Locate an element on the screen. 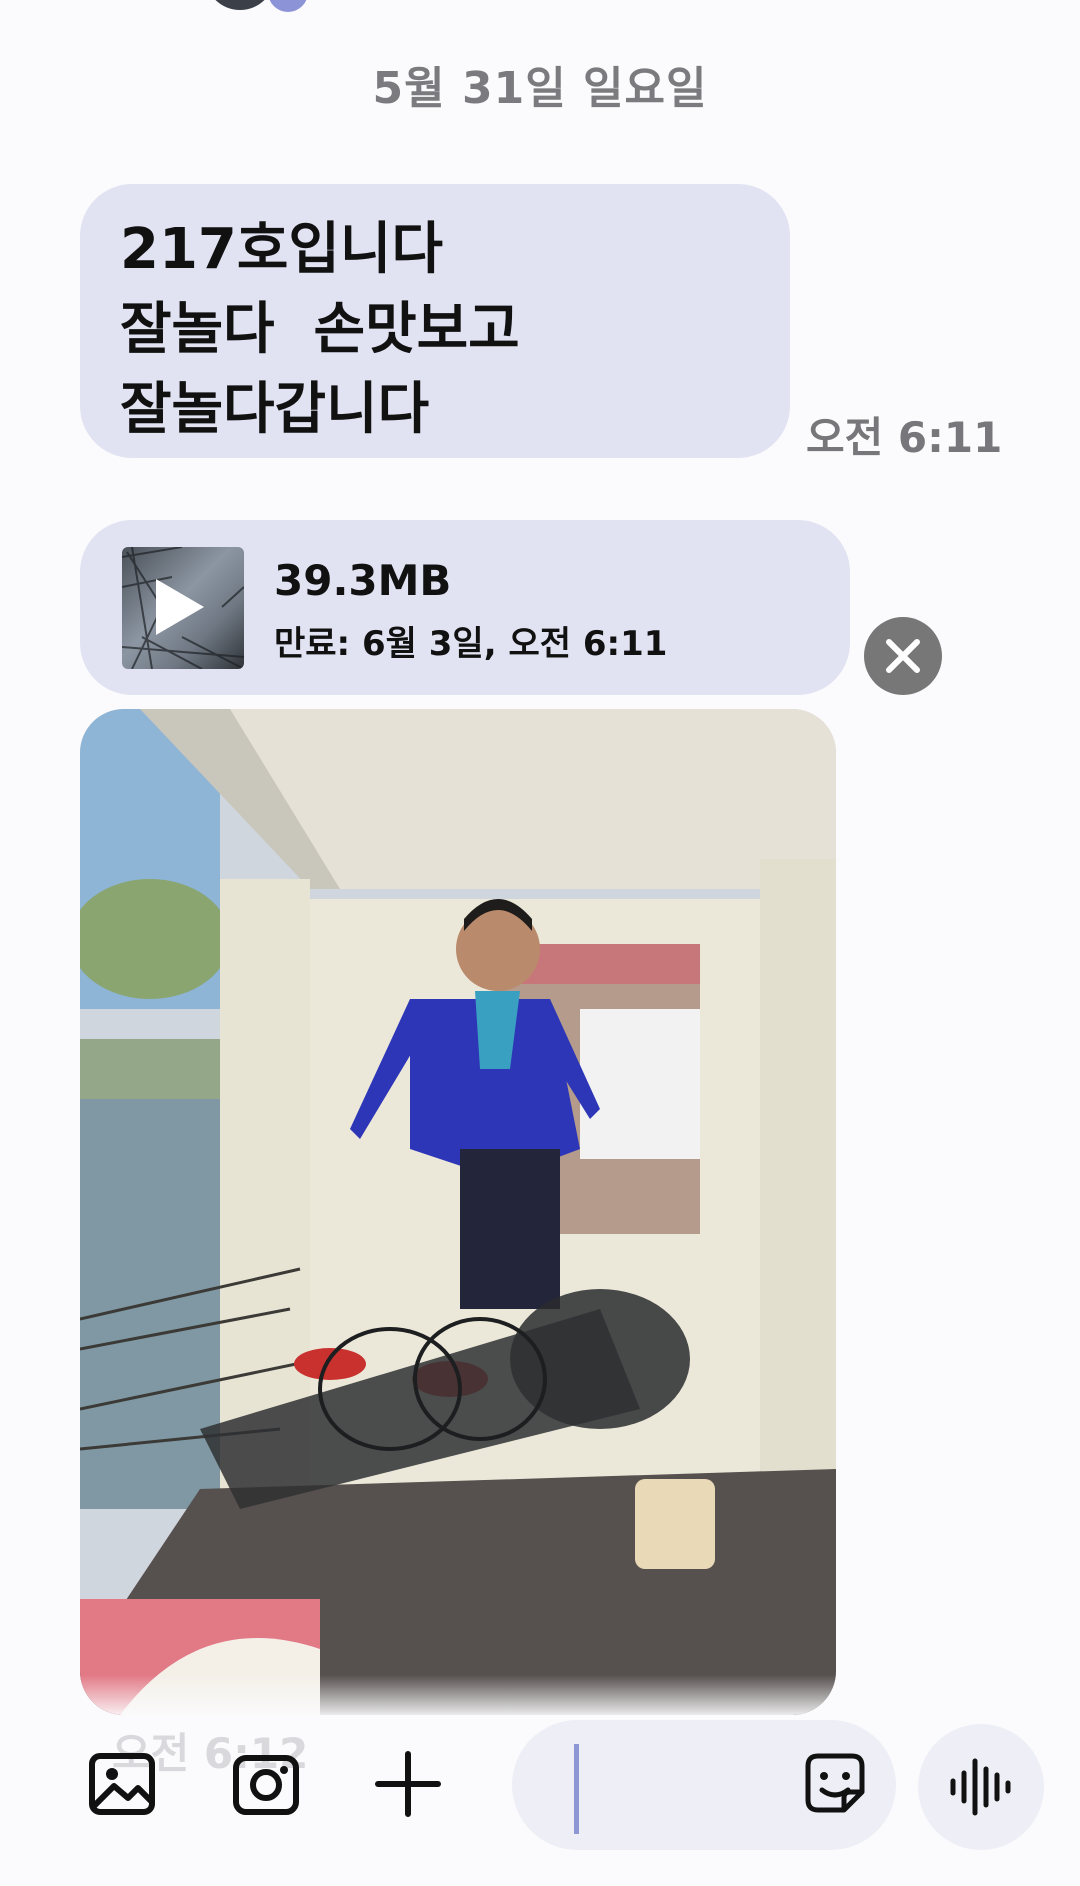 This screenshot has height=1886, width=1080. video-thumbnail is located at coordinates (183, 608).